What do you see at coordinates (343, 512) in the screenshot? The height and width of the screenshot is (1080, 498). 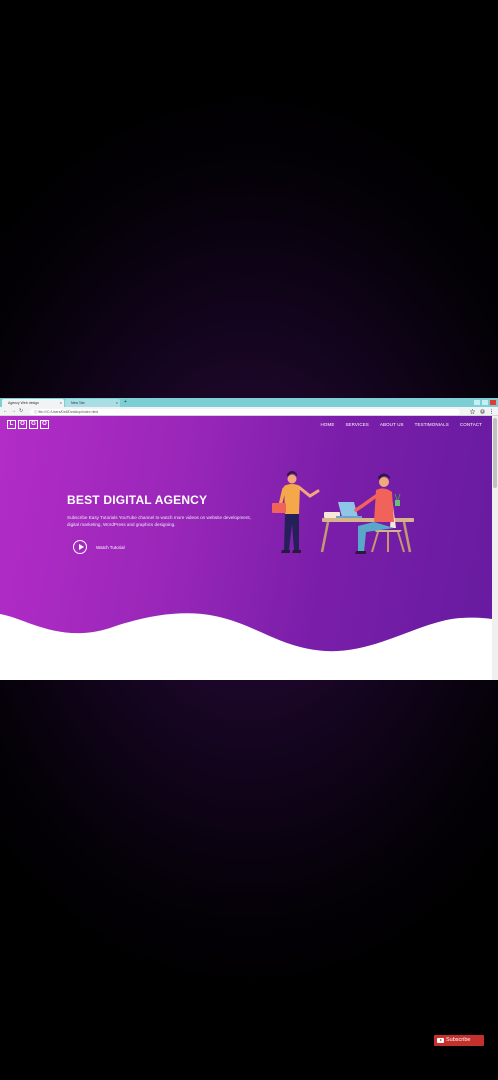 I see `team-illustration` at bounding box center [343, 512].